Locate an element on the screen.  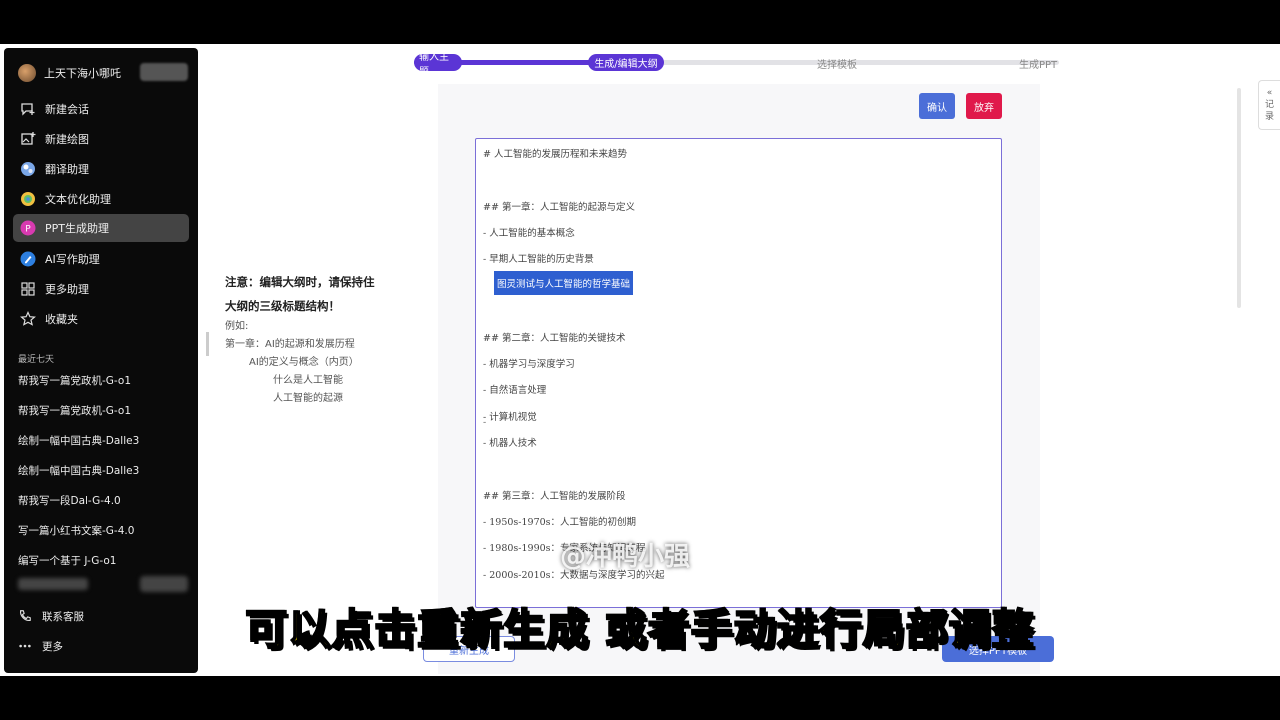
discard-button: 放弃 is located at coordinates (984, 106).